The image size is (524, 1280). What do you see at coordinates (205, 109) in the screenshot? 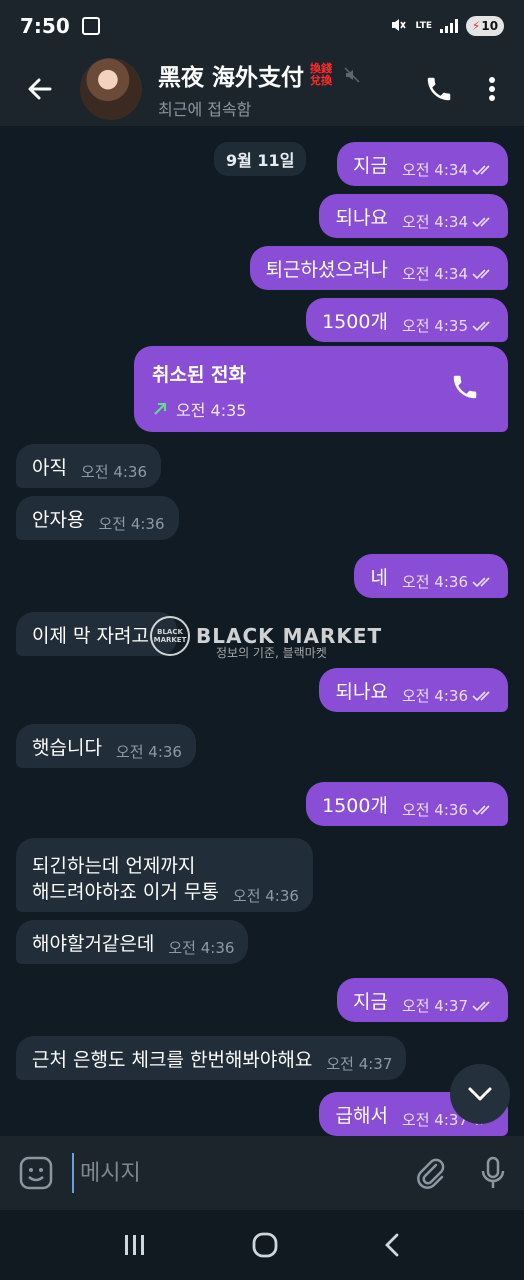
I see `last-seen: 최근에 접속함` at bounding box center [205, 109].